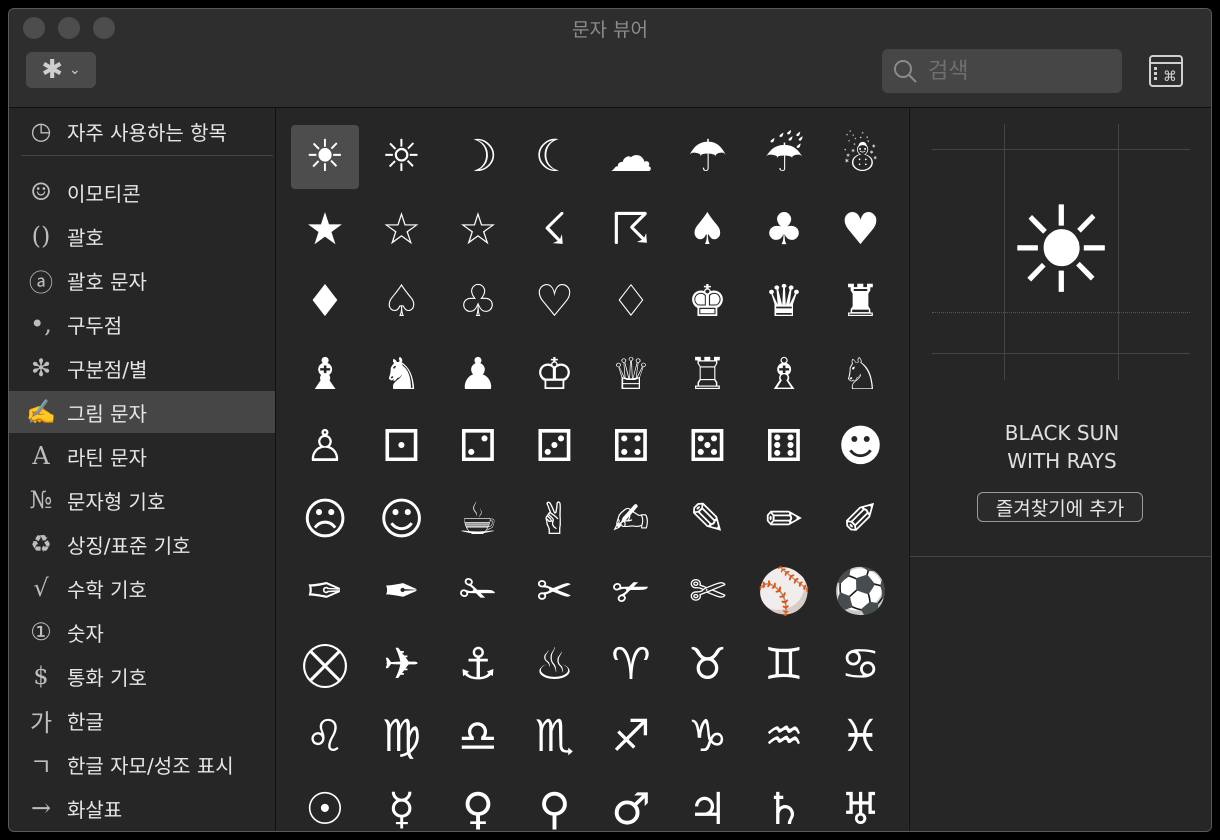  Describe the element at coordinates (555, 157) in the screenshot. I see `character-cell: ☾` at that location.